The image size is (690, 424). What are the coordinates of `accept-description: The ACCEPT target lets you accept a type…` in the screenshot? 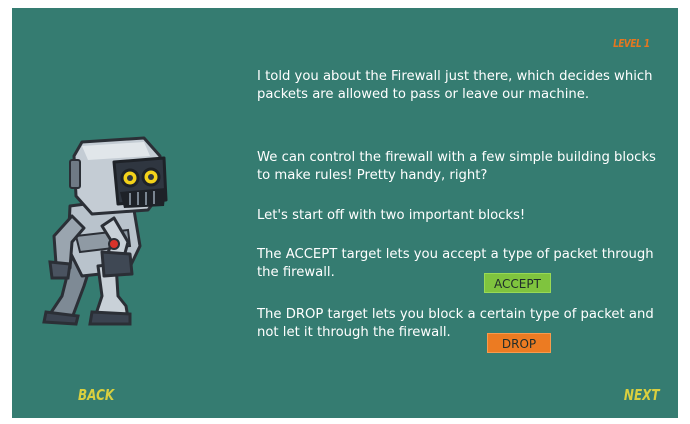 It's located at (455, 263).